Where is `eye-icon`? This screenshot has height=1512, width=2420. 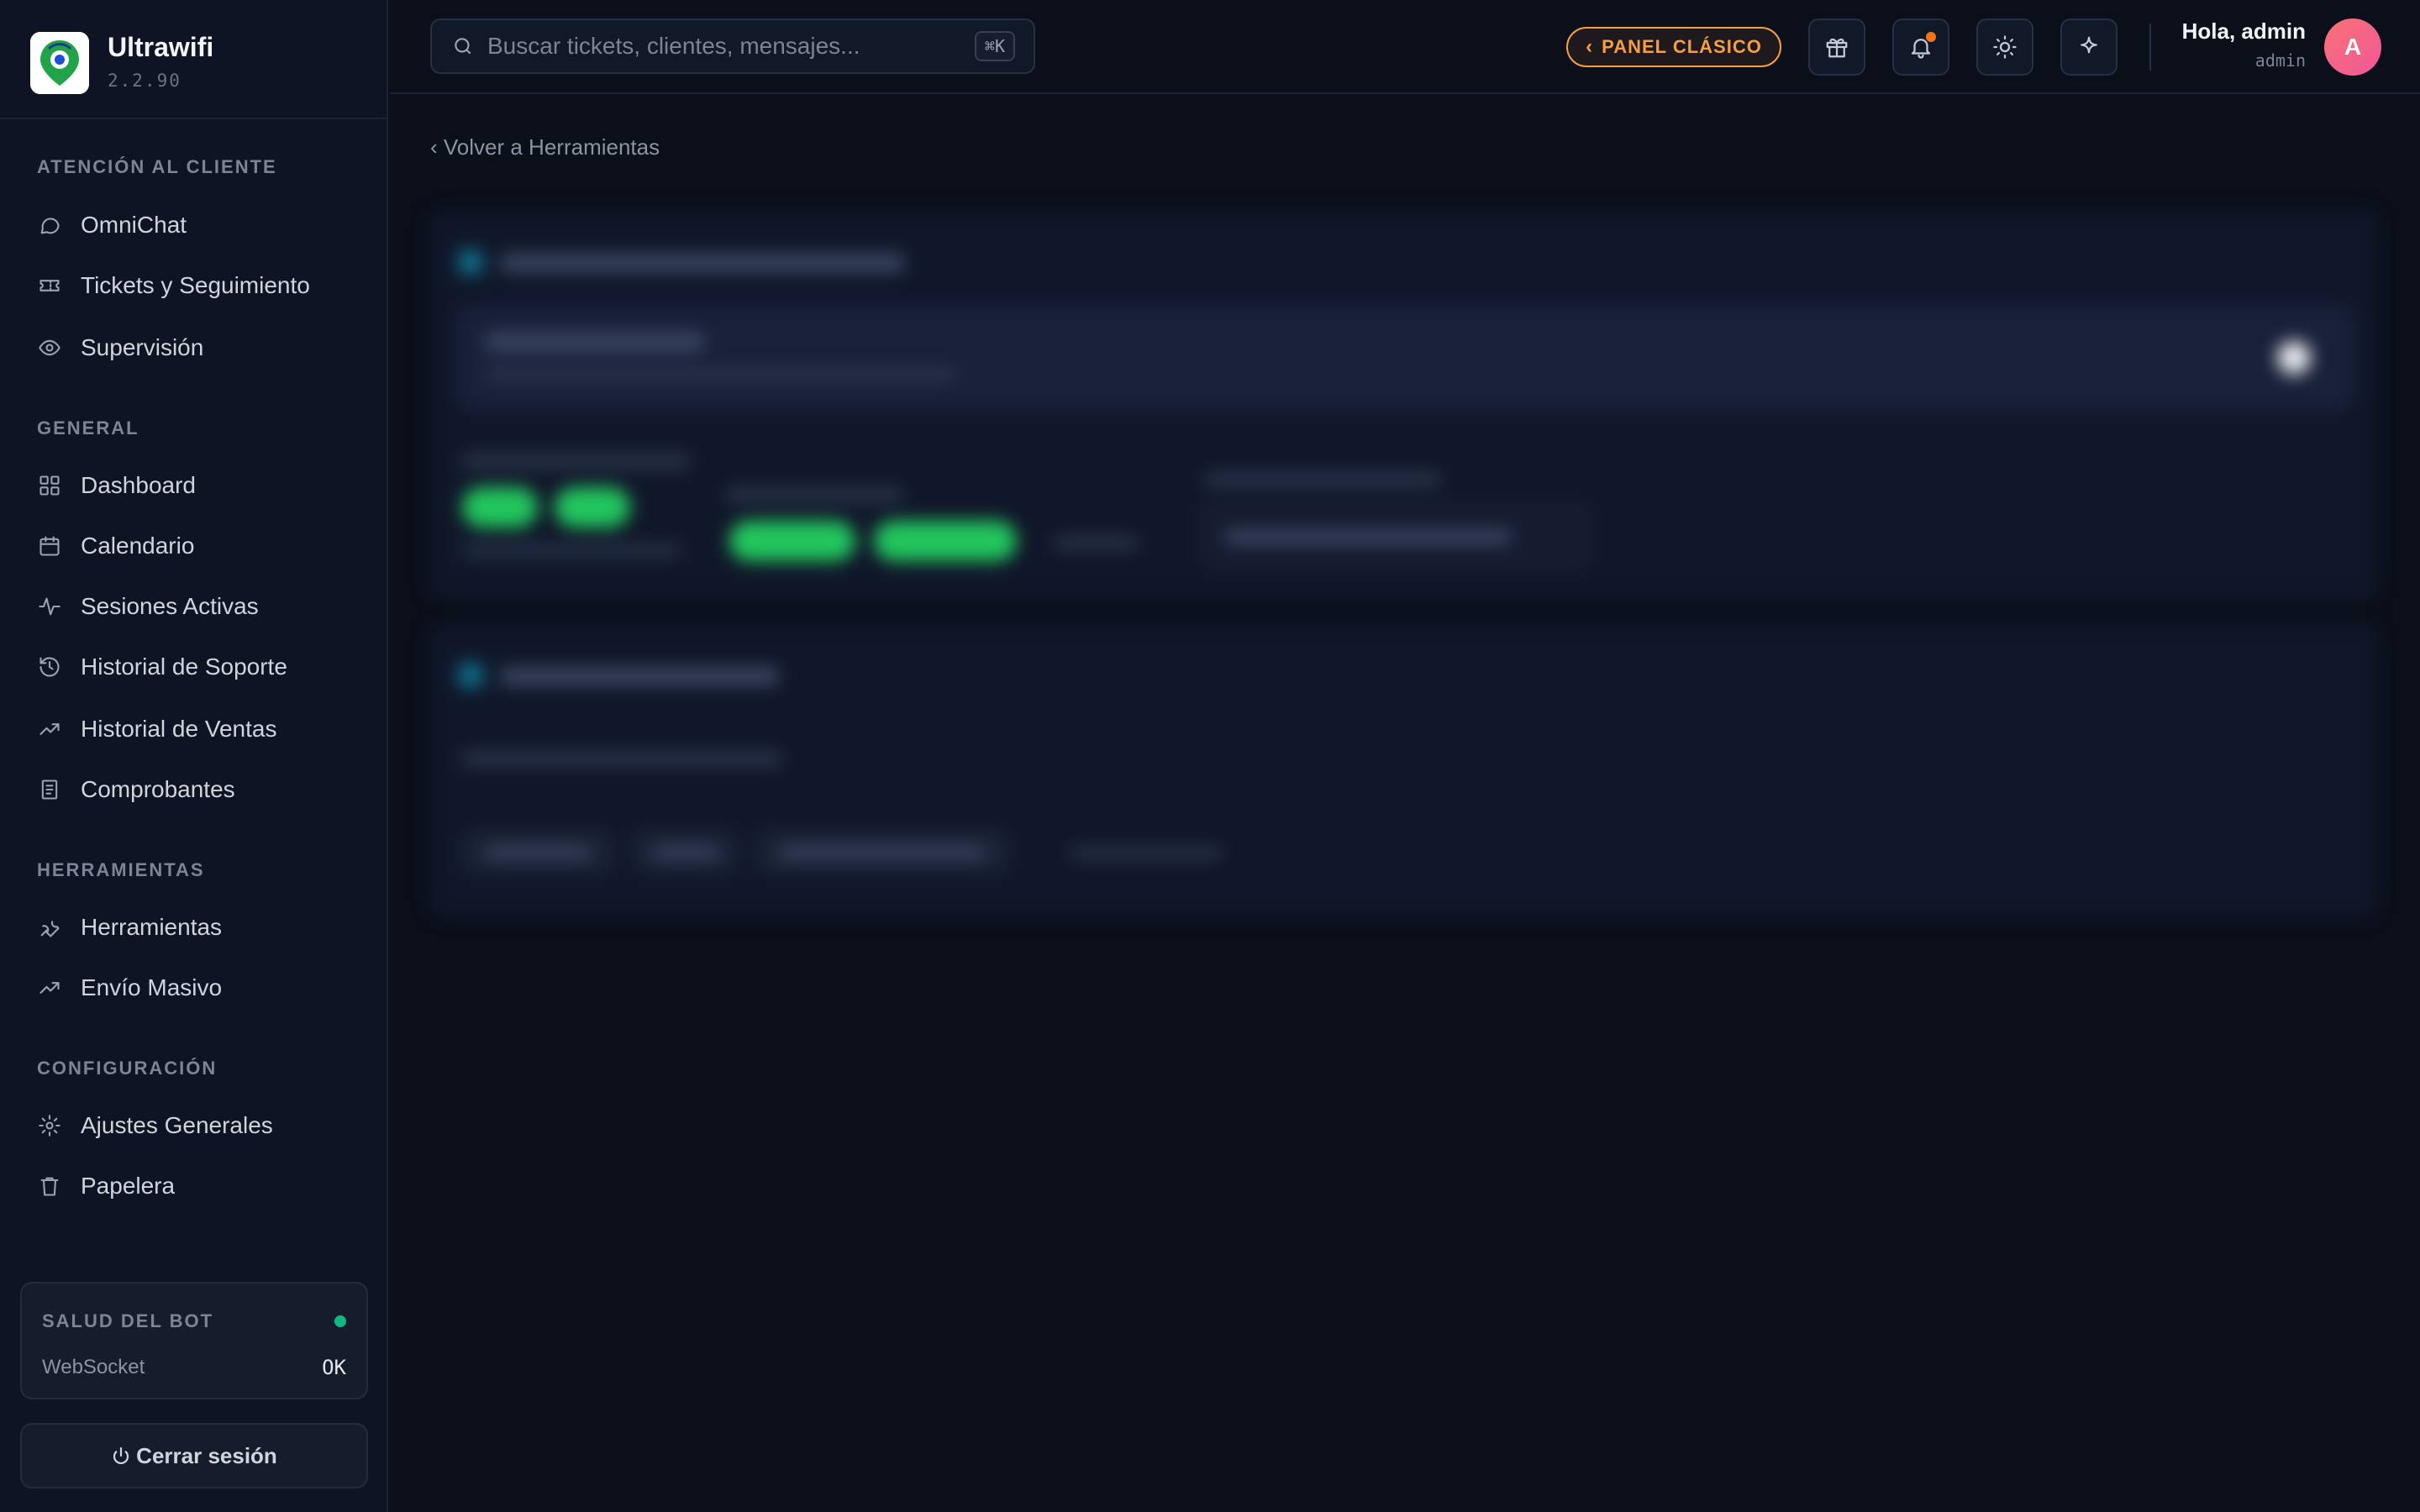 eye-icon is located at coordinates (50, 347).